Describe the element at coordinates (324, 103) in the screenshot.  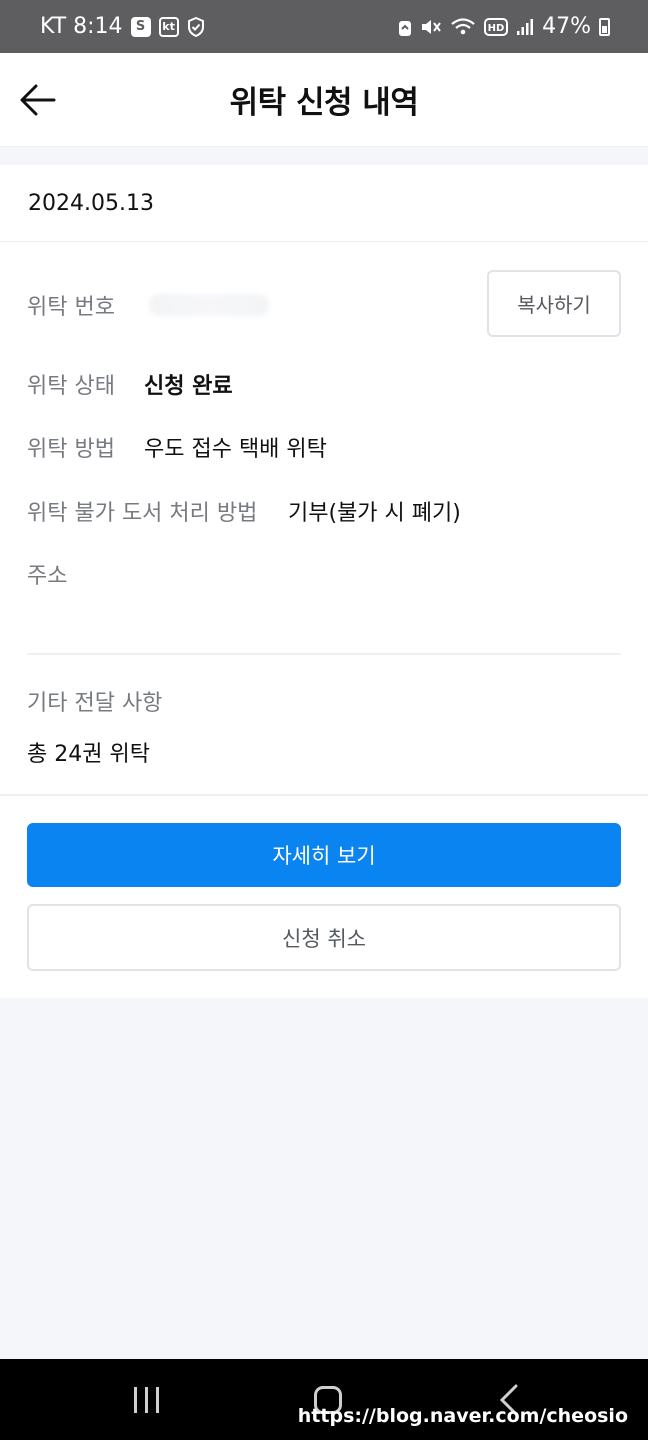
I see `page-title: 위탁 신청 내역` at that location.